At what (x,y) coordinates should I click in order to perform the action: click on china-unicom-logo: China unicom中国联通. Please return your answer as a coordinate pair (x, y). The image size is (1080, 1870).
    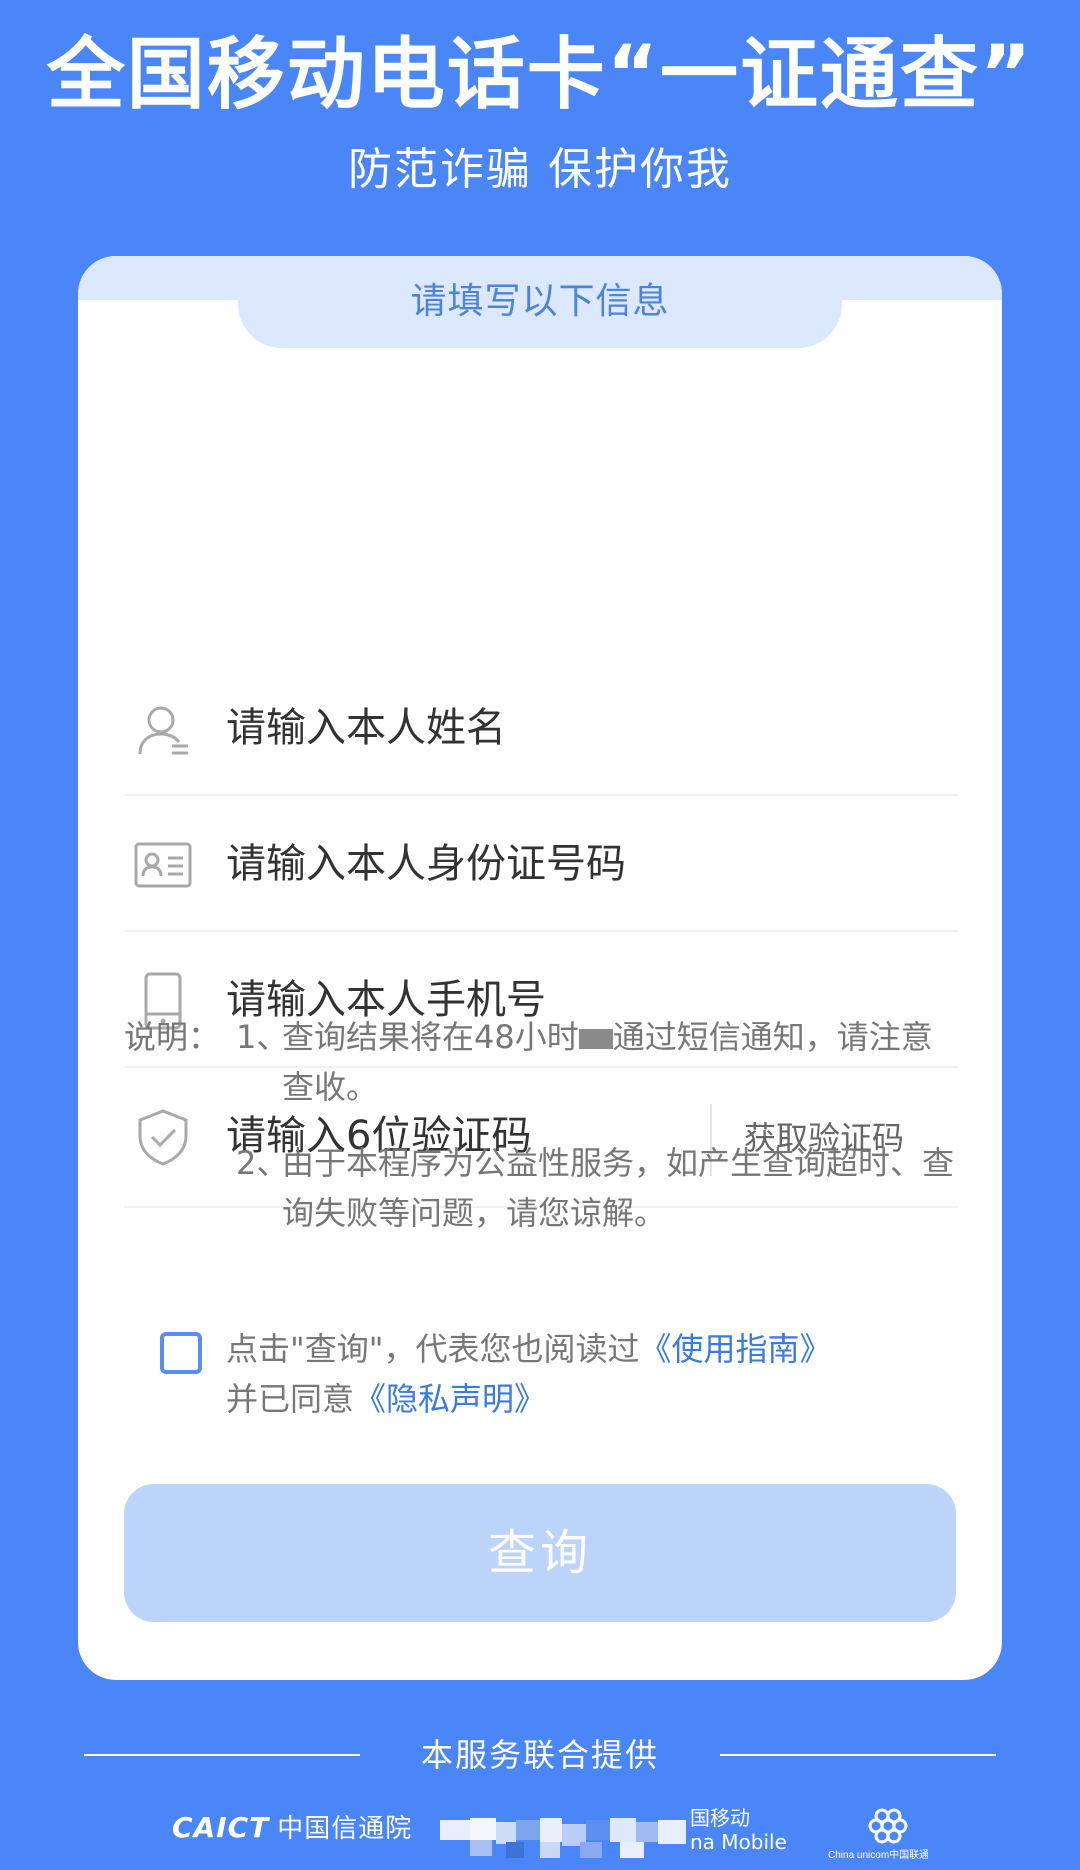
    Looking at the image, I should click on (878, 1834).